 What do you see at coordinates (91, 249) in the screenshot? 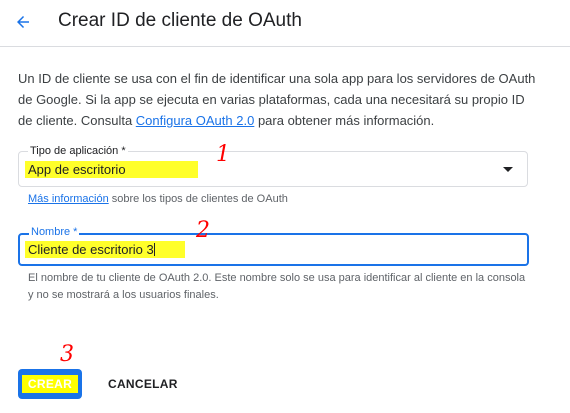
I see `name-value-text: Cliente de escritorio 3` at bounding box center [91, 249].